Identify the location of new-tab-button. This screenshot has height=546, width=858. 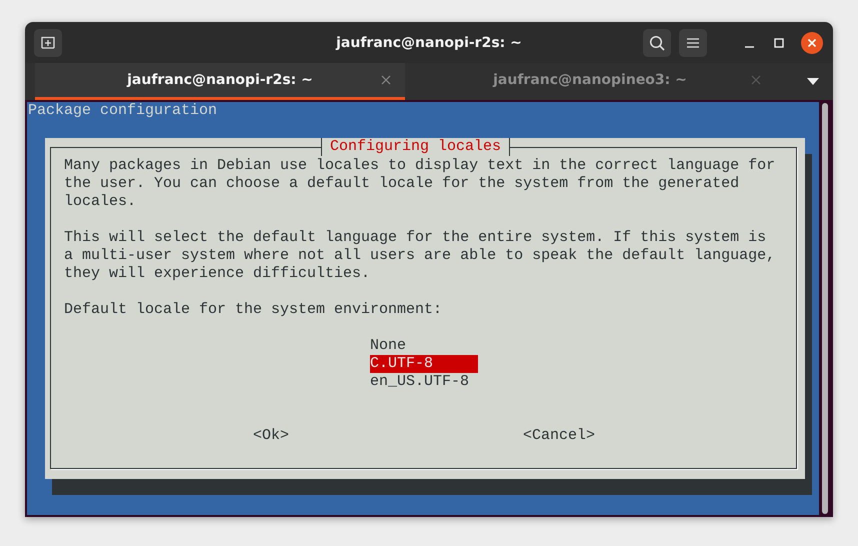
(48, 42).